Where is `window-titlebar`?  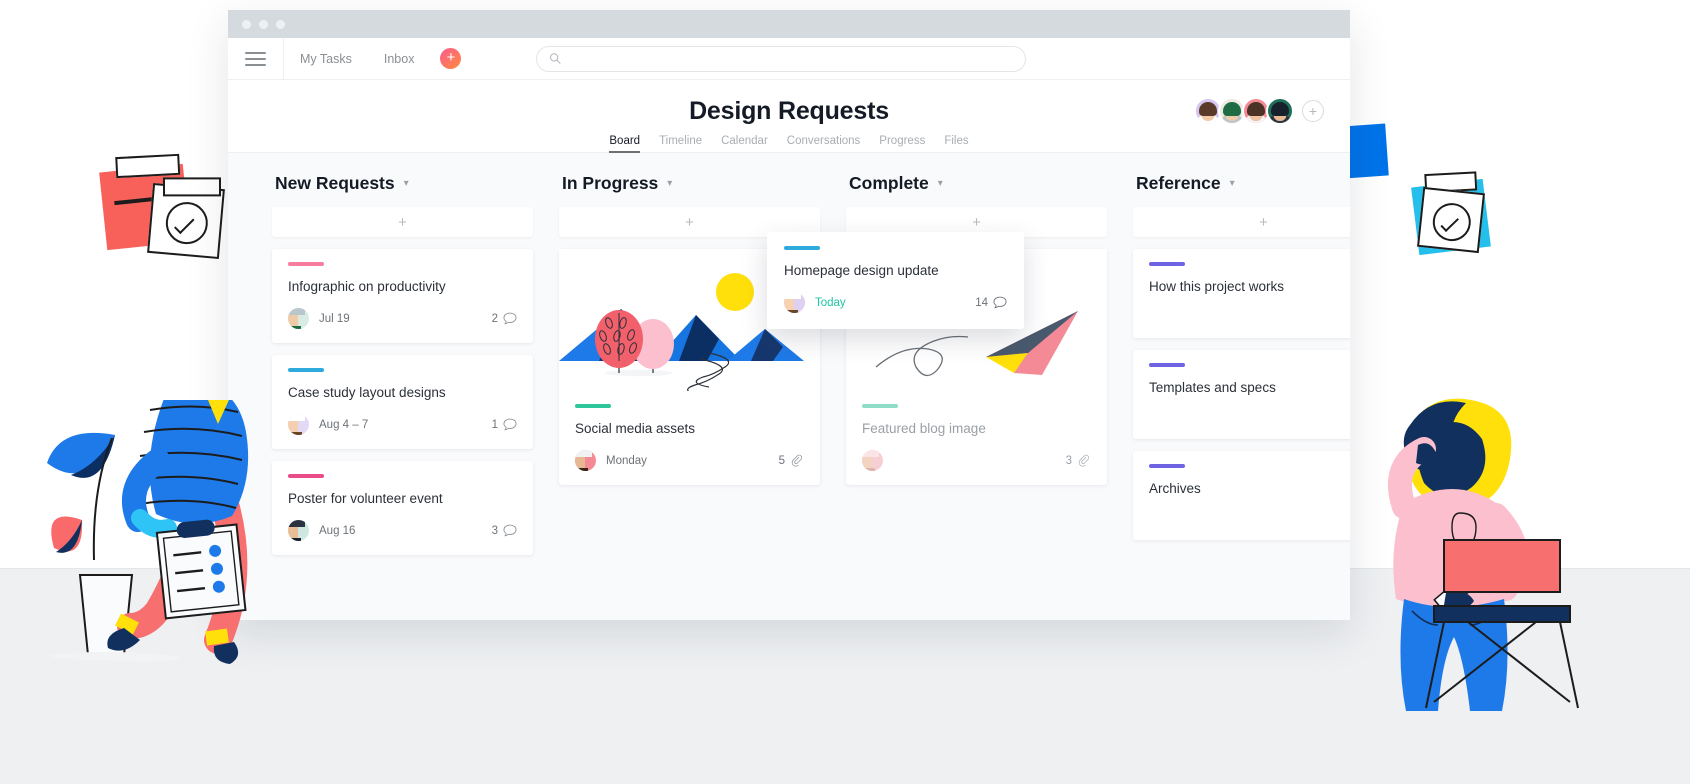
window-titlebar is located at coordinates (789, 24).